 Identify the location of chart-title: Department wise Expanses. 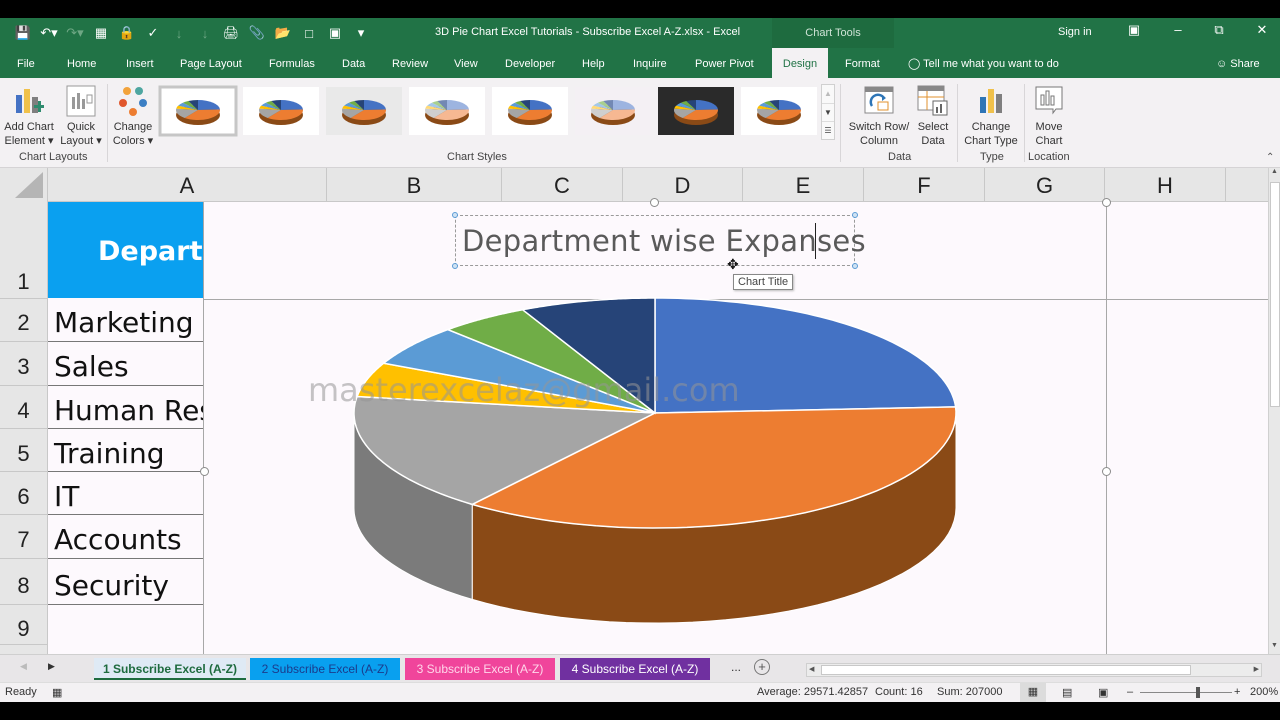
(664, 241).